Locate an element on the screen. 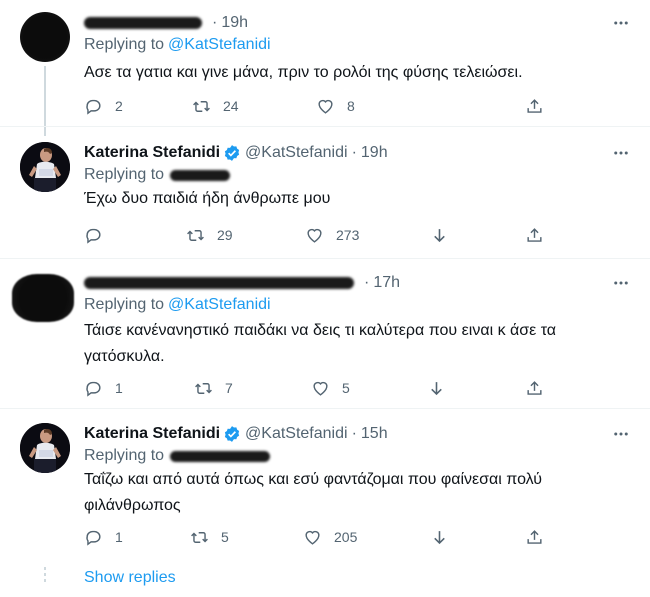 The width and height of the screenshot is (650, 597). like-count: 5 is located at coordinates (346, 388).